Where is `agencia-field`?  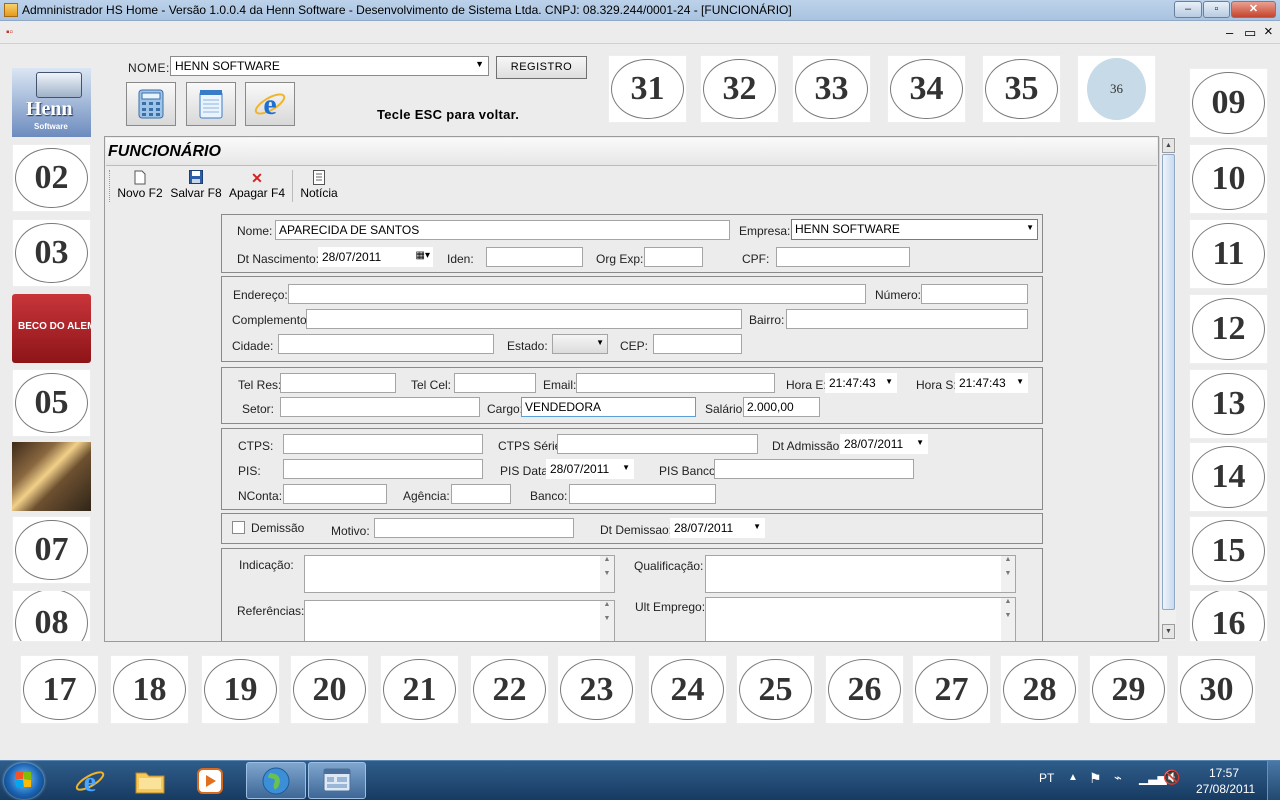 agencia-field is located at coordinates (481, 494).